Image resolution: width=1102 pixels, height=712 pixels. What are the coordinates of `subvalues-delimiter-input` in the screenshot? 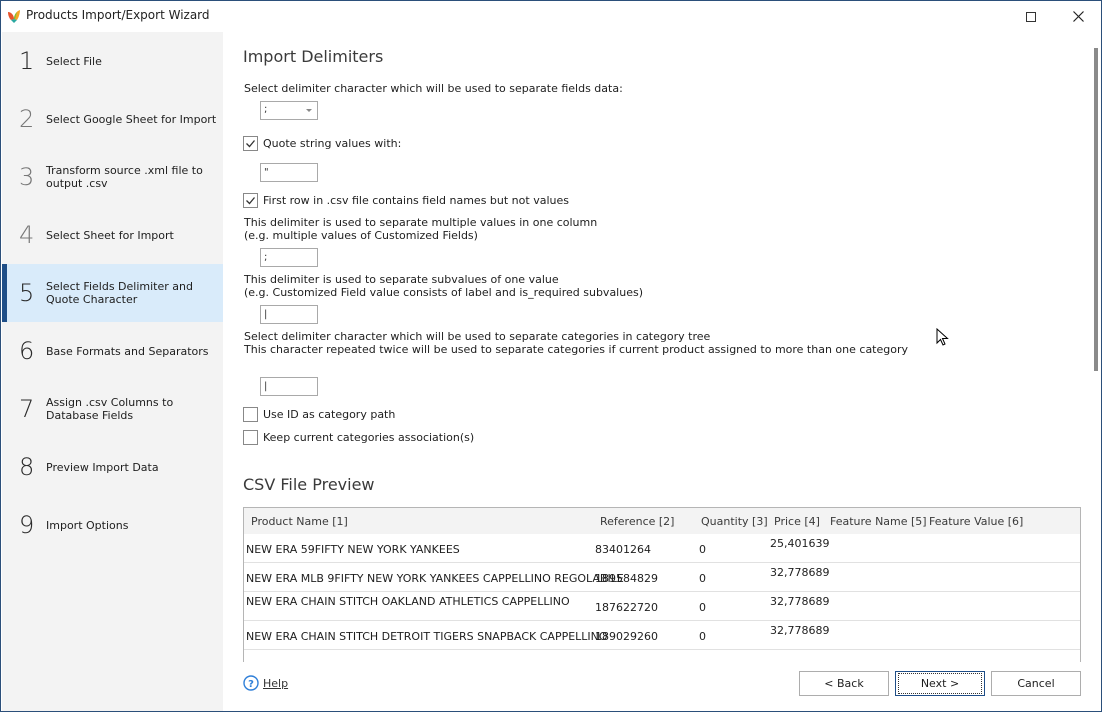 It's located at (289, 314).